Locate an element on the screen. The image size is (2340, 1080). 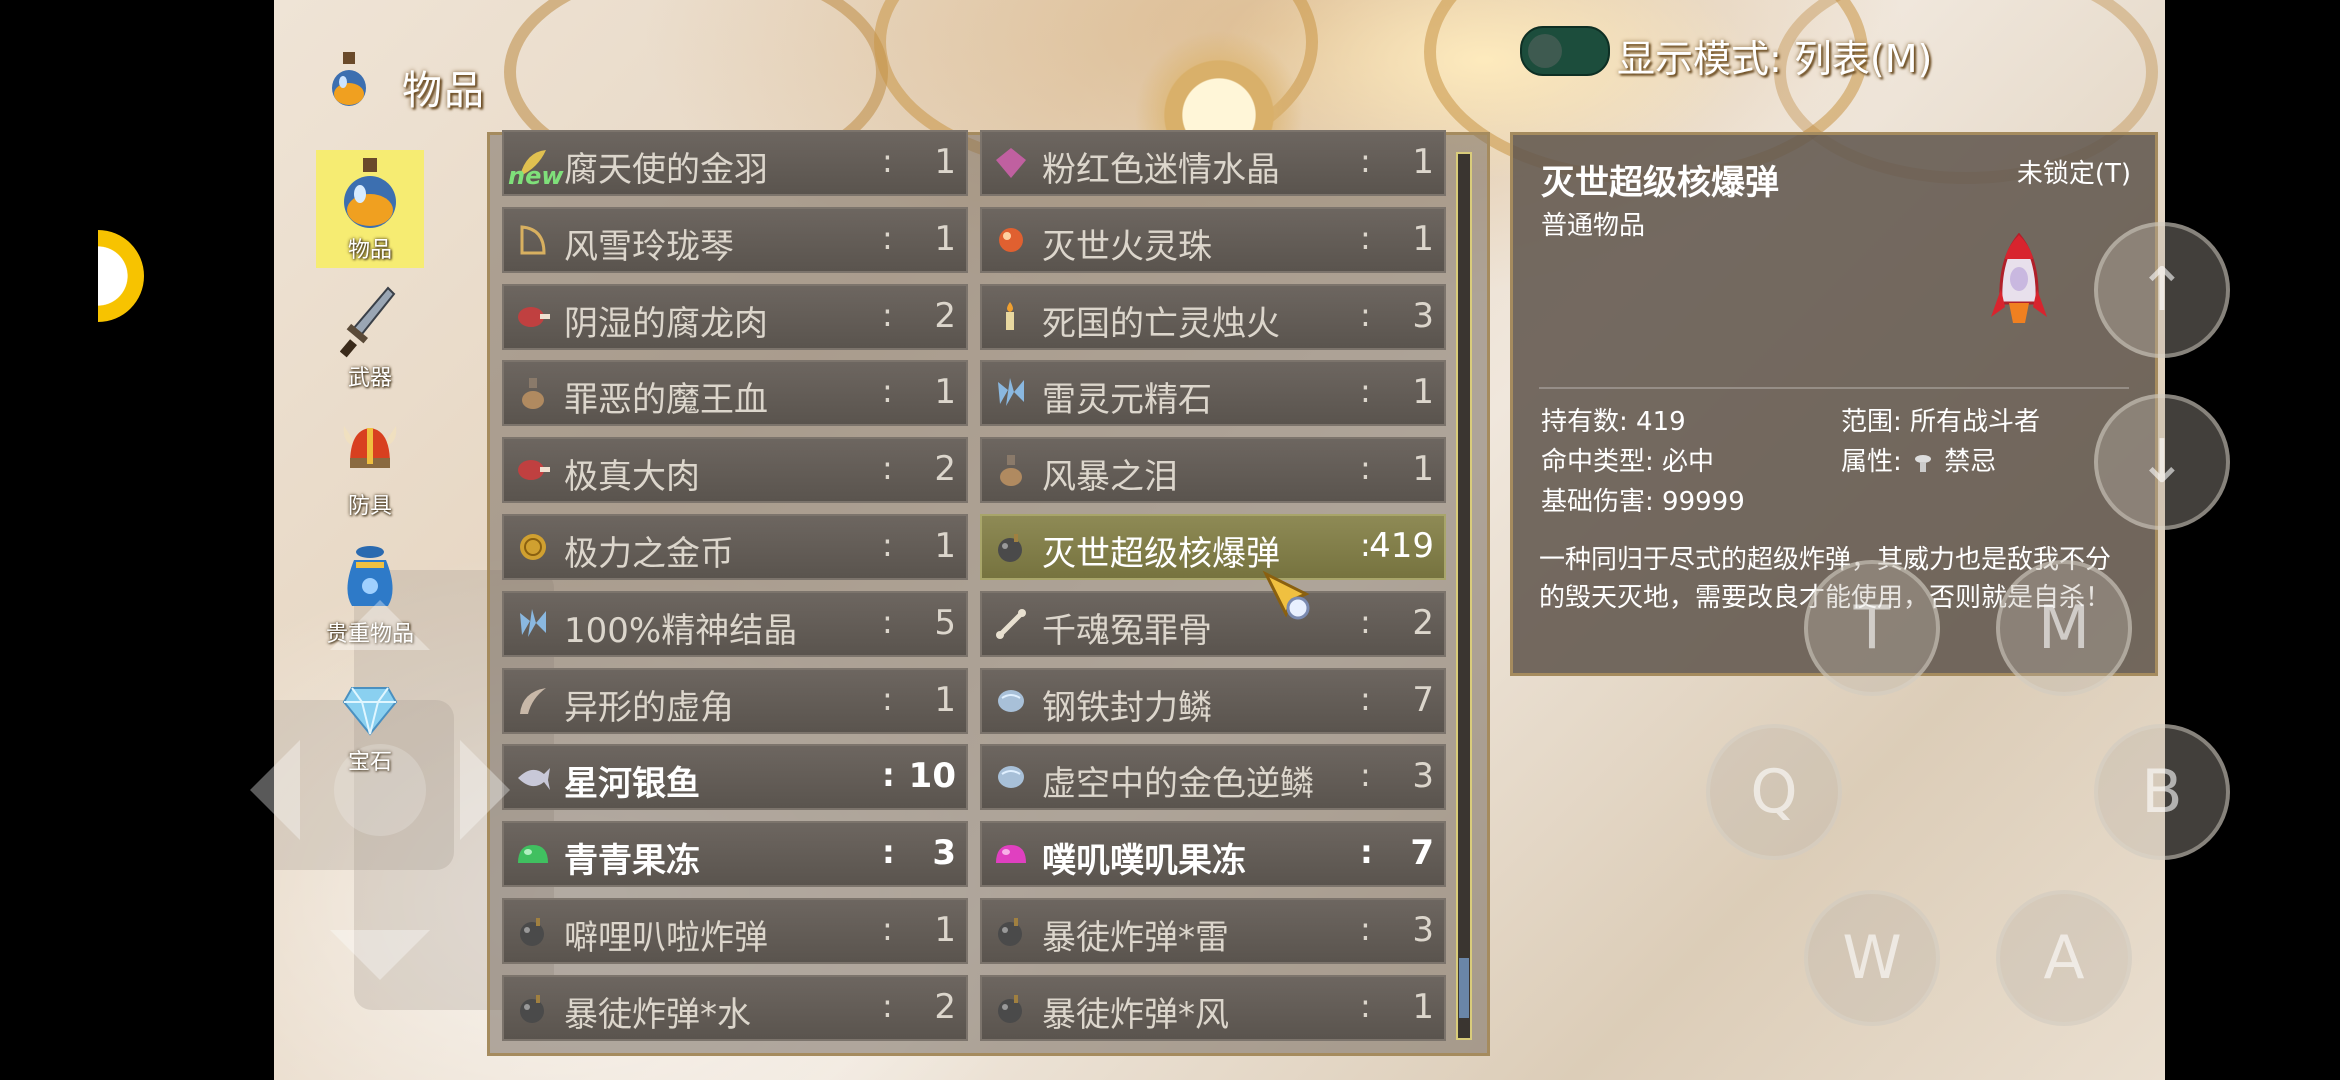
orb-icon is located at coordinates (1011, 239).